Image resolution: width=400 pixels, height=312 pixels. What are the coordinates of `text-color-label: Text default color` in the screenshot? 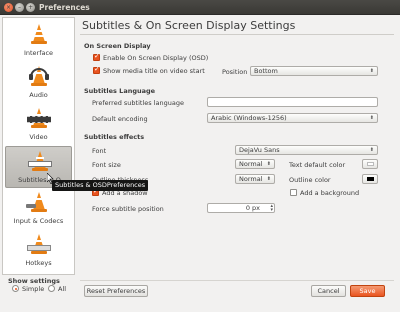 It's located at (317, 165).